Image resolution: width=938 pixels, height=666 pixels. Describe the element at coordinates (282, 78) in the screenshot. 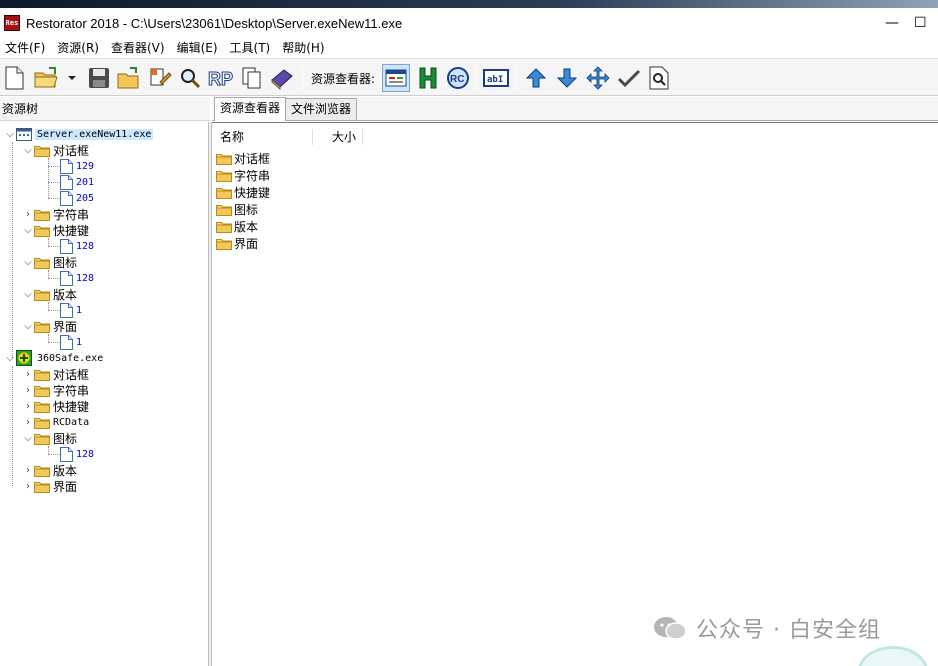

I see `book-icon` at that location.